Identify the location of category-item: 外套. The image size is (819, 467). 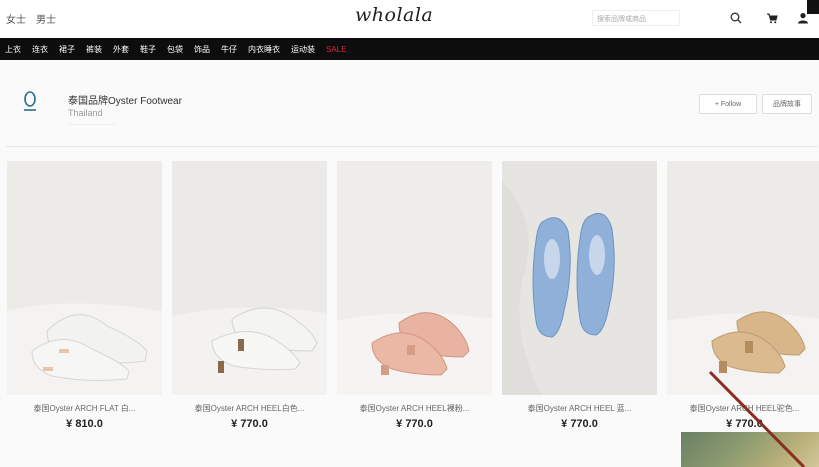
(121, 49).